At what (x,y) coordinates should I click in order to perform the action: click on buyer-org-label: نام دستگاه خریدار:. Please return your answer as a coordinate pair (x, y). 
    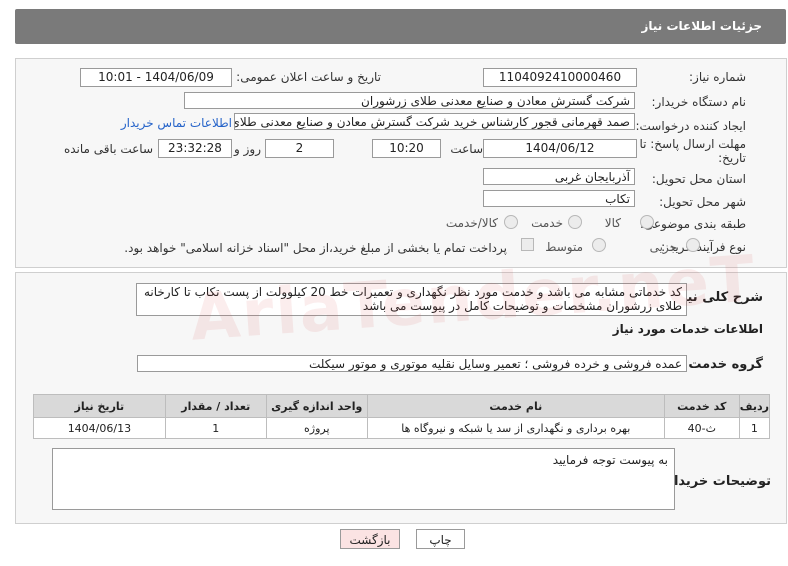
    Looking at the image, I should click on (699, 102).